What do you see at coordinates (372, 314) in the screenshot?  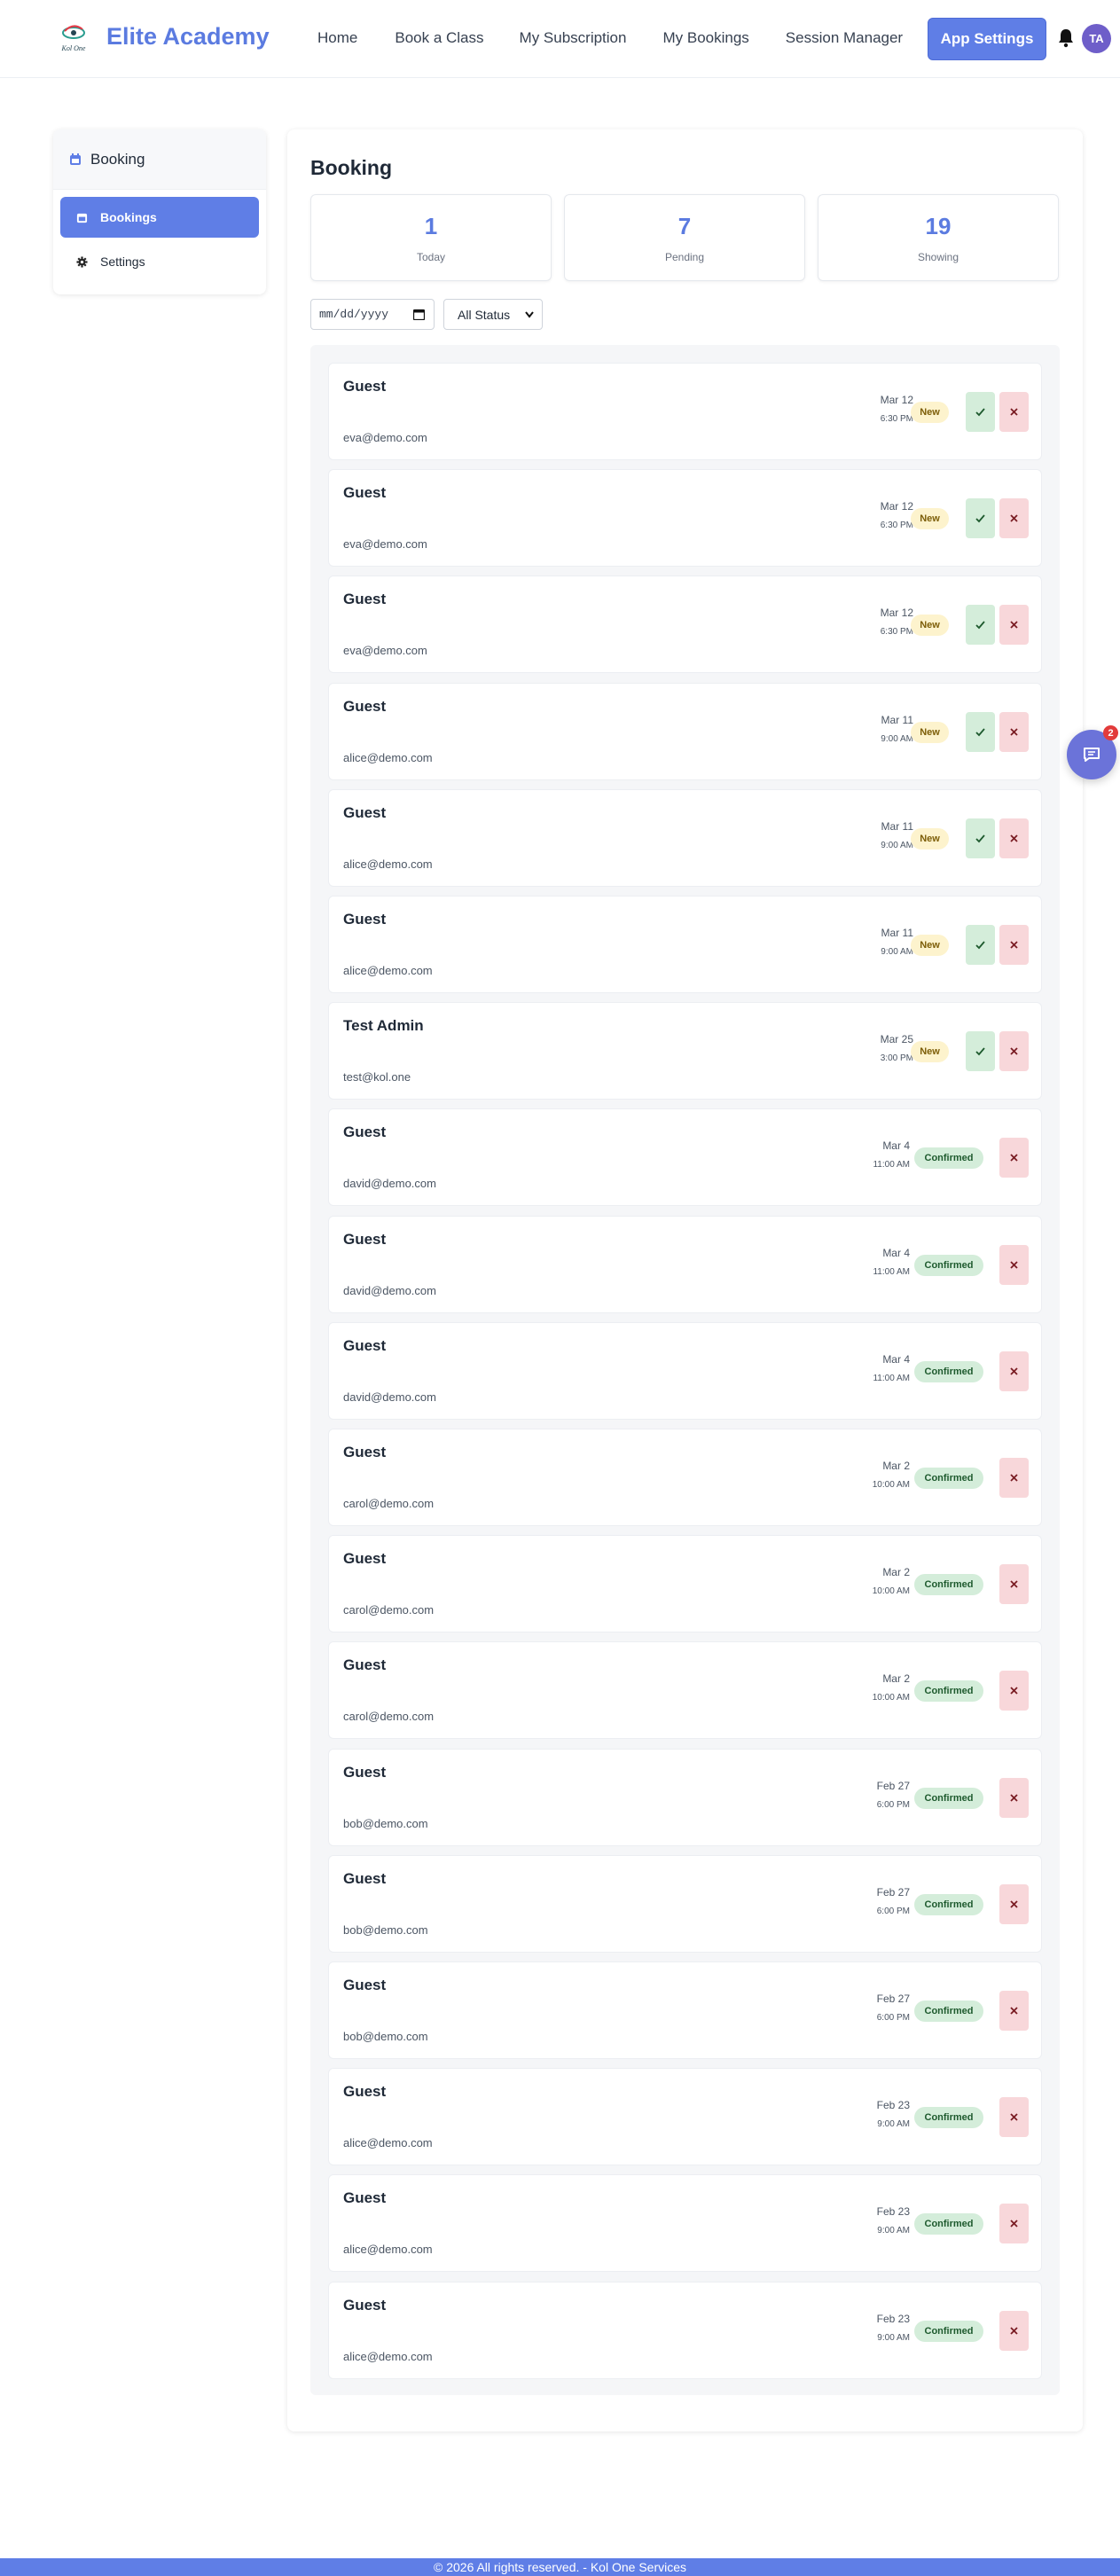 I see `date-filter-input: mm/dd/yyyy` at bounding box center [372, 314].